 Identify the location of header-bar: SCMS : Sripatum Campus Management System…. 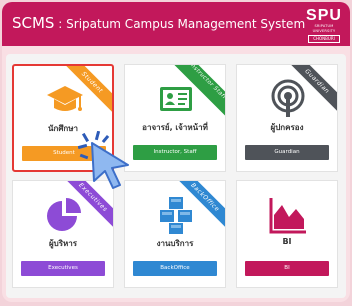
(176, 24).